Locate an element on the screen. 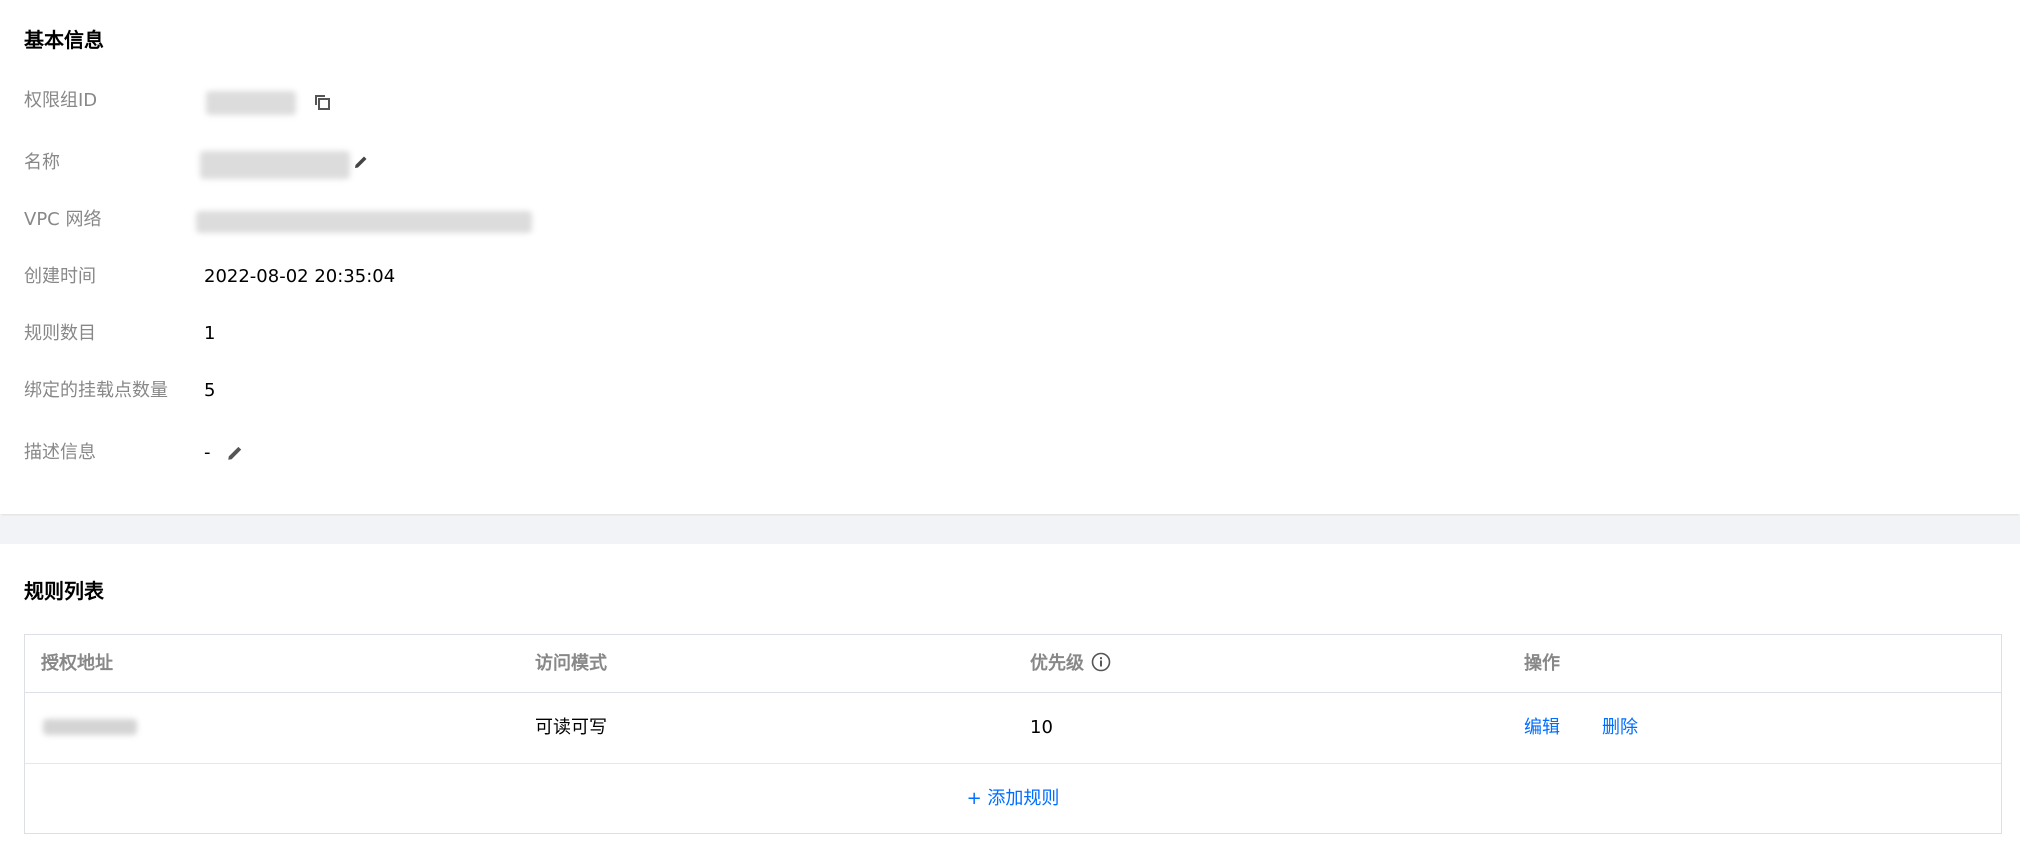  table-row: 可读可写 10 编辑 删除 is located at coordinates (1013, 728).